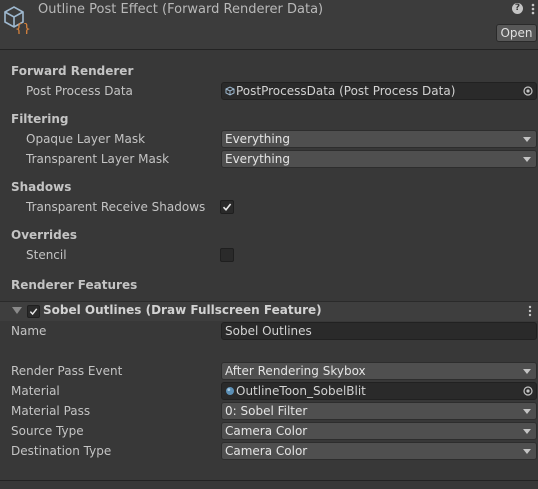 The image size is (538, 489). What do you see at coordinates (266, 451) in the screenshot?
I see `destination-type-value: Camera Color` at bounding box center [266, 451].